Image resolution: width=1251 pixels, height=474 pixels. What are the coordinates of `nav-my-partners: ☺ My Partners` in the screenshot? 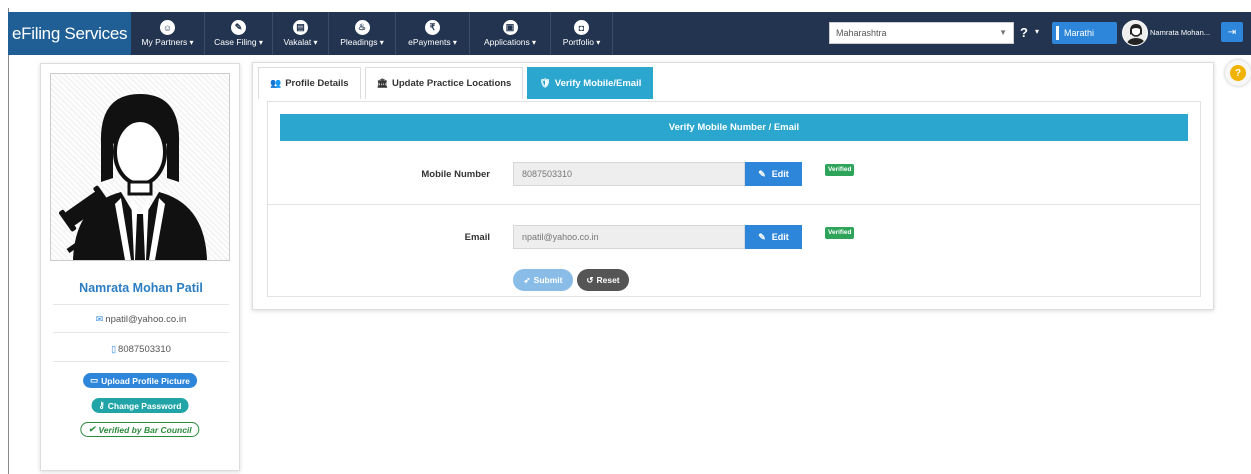 It's located at (168, 33).